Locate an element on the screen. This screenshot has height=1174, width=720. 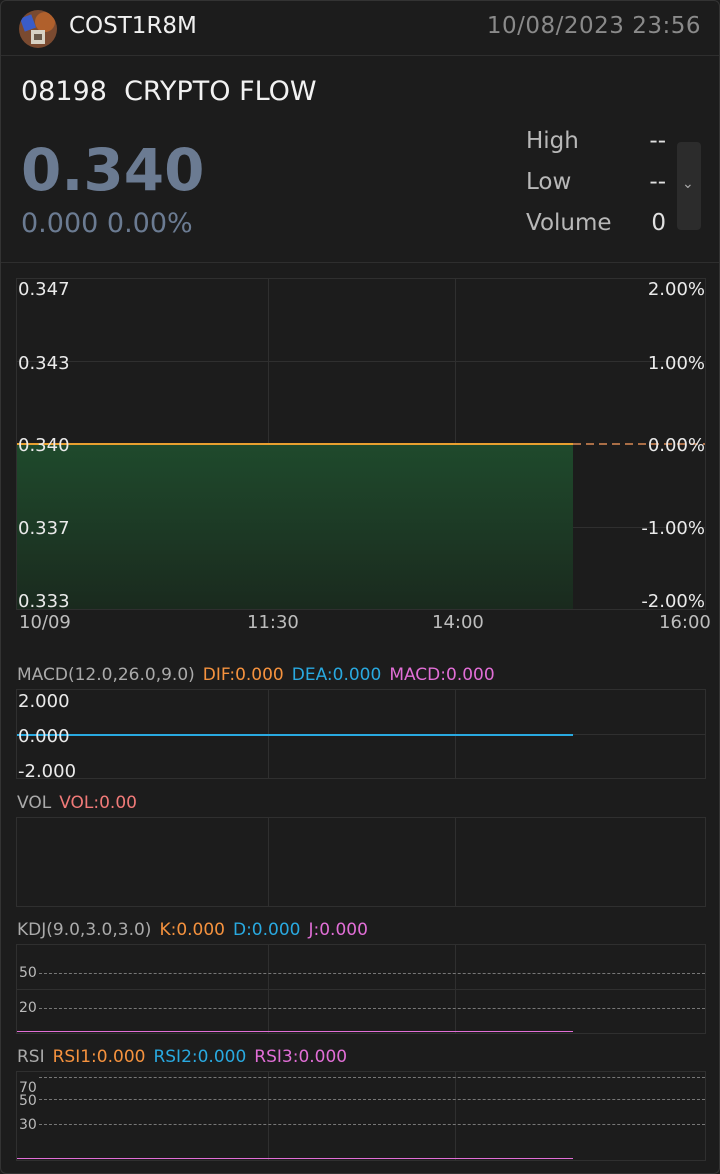
kdj-level-label: 20 is located at coordinates (28, 1008).